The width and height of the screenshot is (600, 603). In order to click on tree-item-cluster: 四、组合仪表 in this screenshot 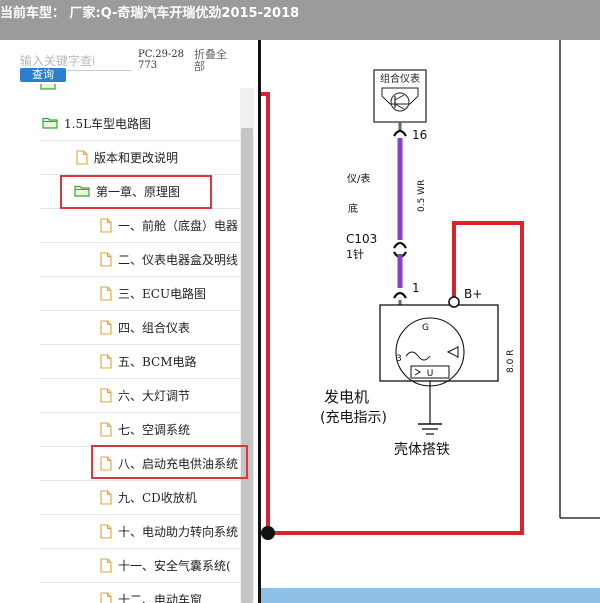, I will do `click(145, 327)`.